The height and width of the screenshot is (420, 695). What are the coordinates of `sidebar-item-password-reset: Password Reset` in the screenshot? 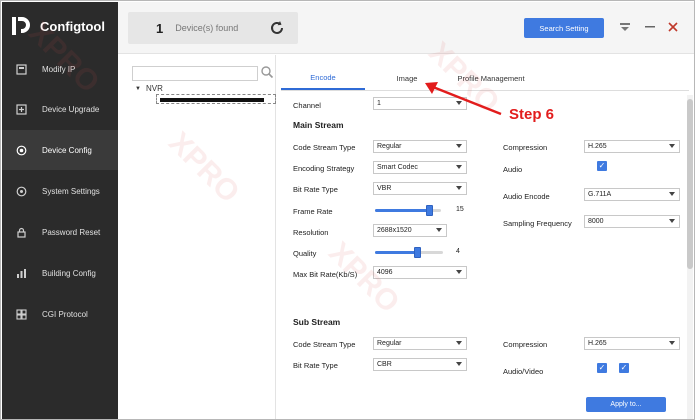 It's located at (60, 232).